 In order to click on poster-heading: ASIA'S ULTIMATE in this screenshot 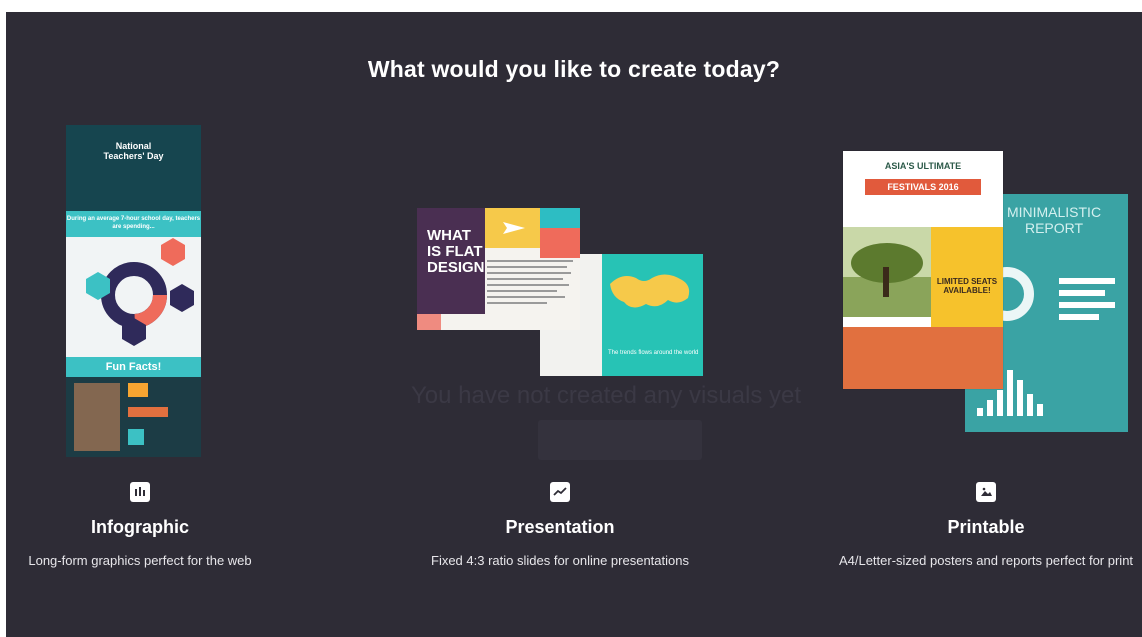, I will do `click(923, 166)`.